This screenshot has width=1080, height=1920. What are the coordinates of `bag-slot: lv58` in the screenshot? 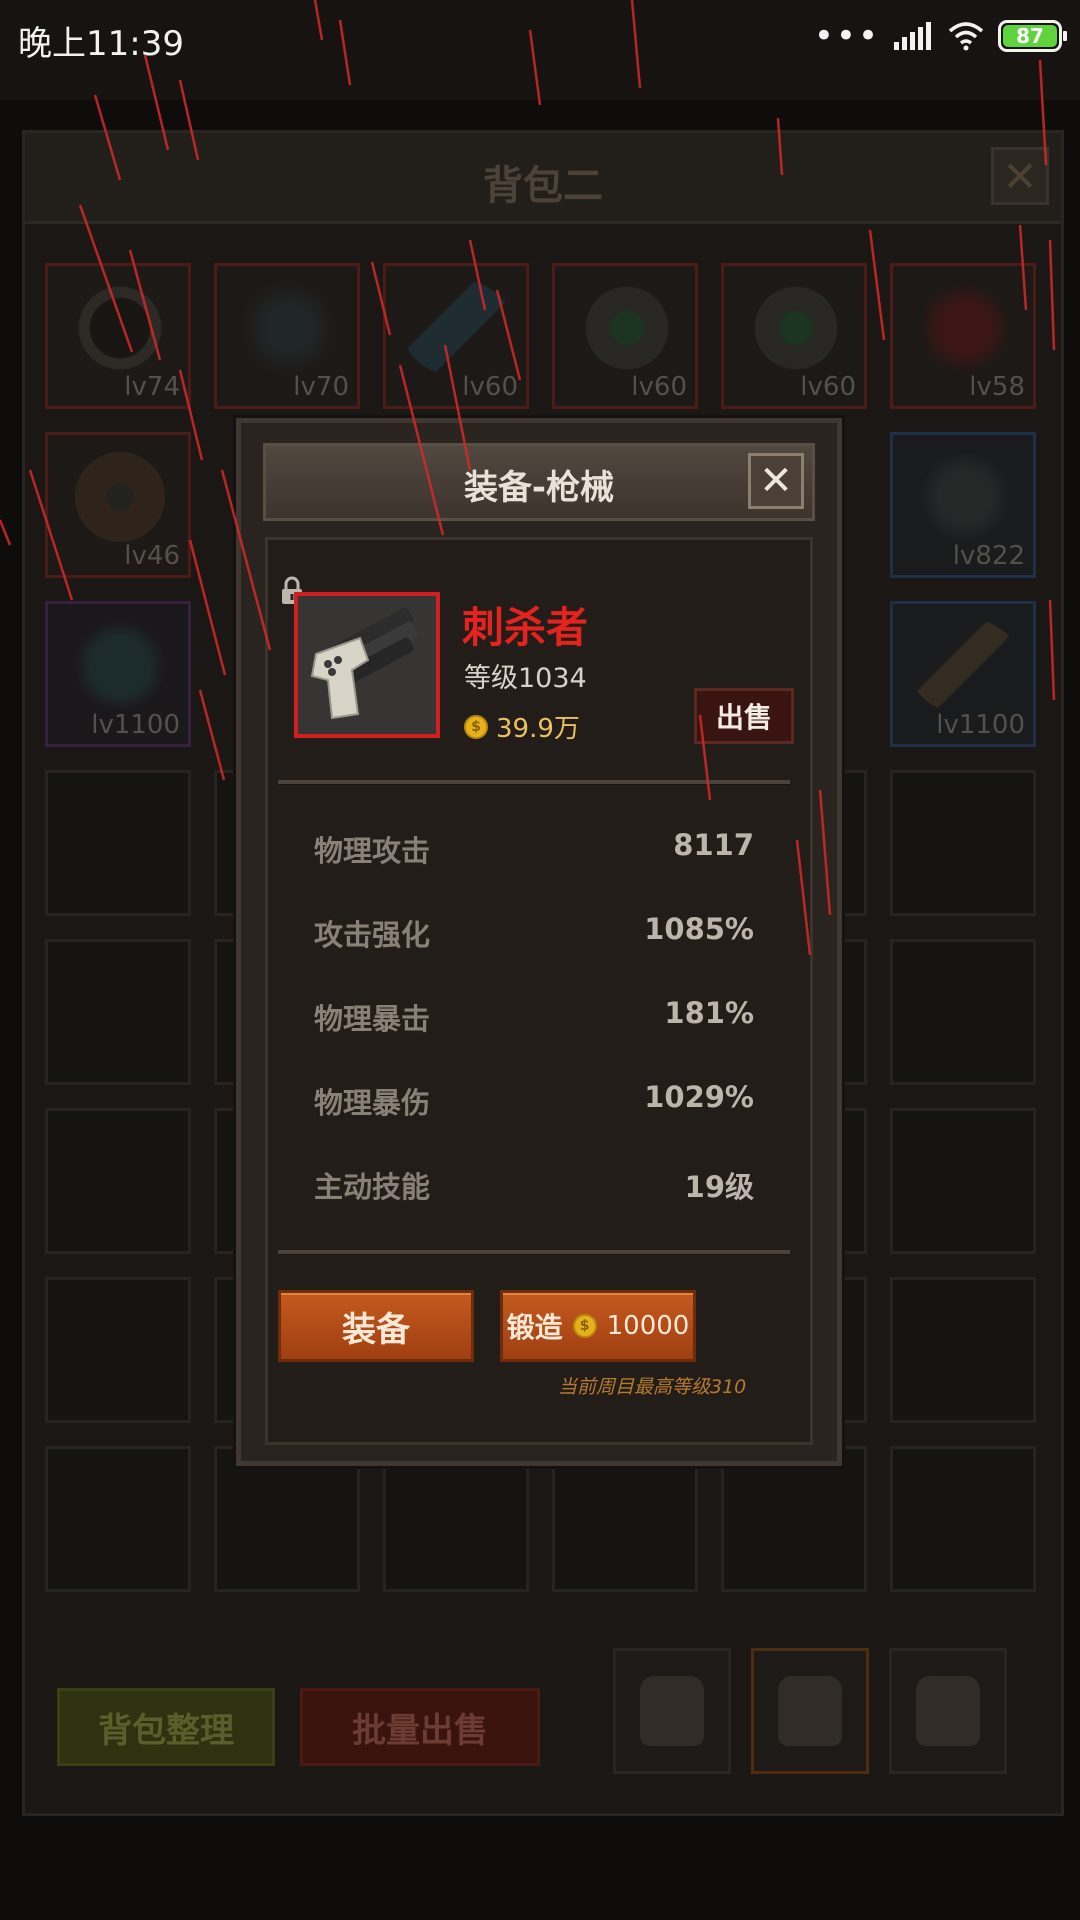 It's located at (963, 336).